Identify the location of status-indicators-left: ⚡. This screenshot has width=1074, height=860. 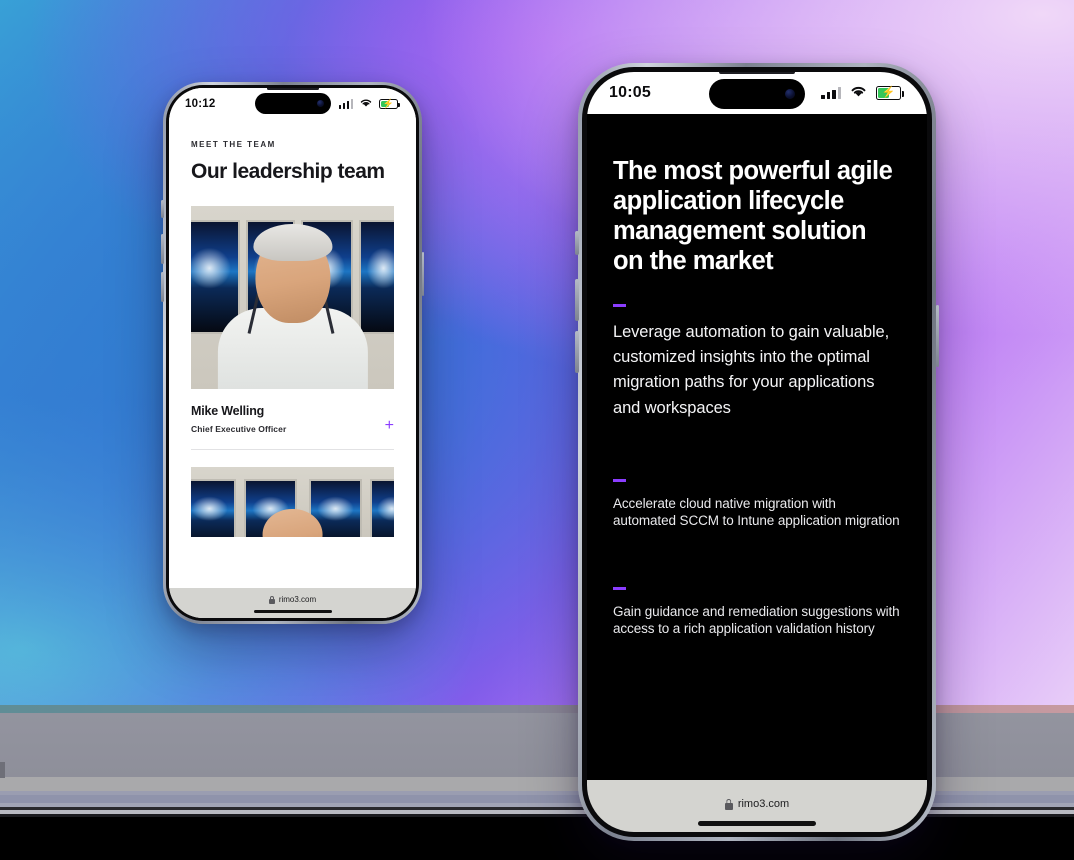
(368, 104).